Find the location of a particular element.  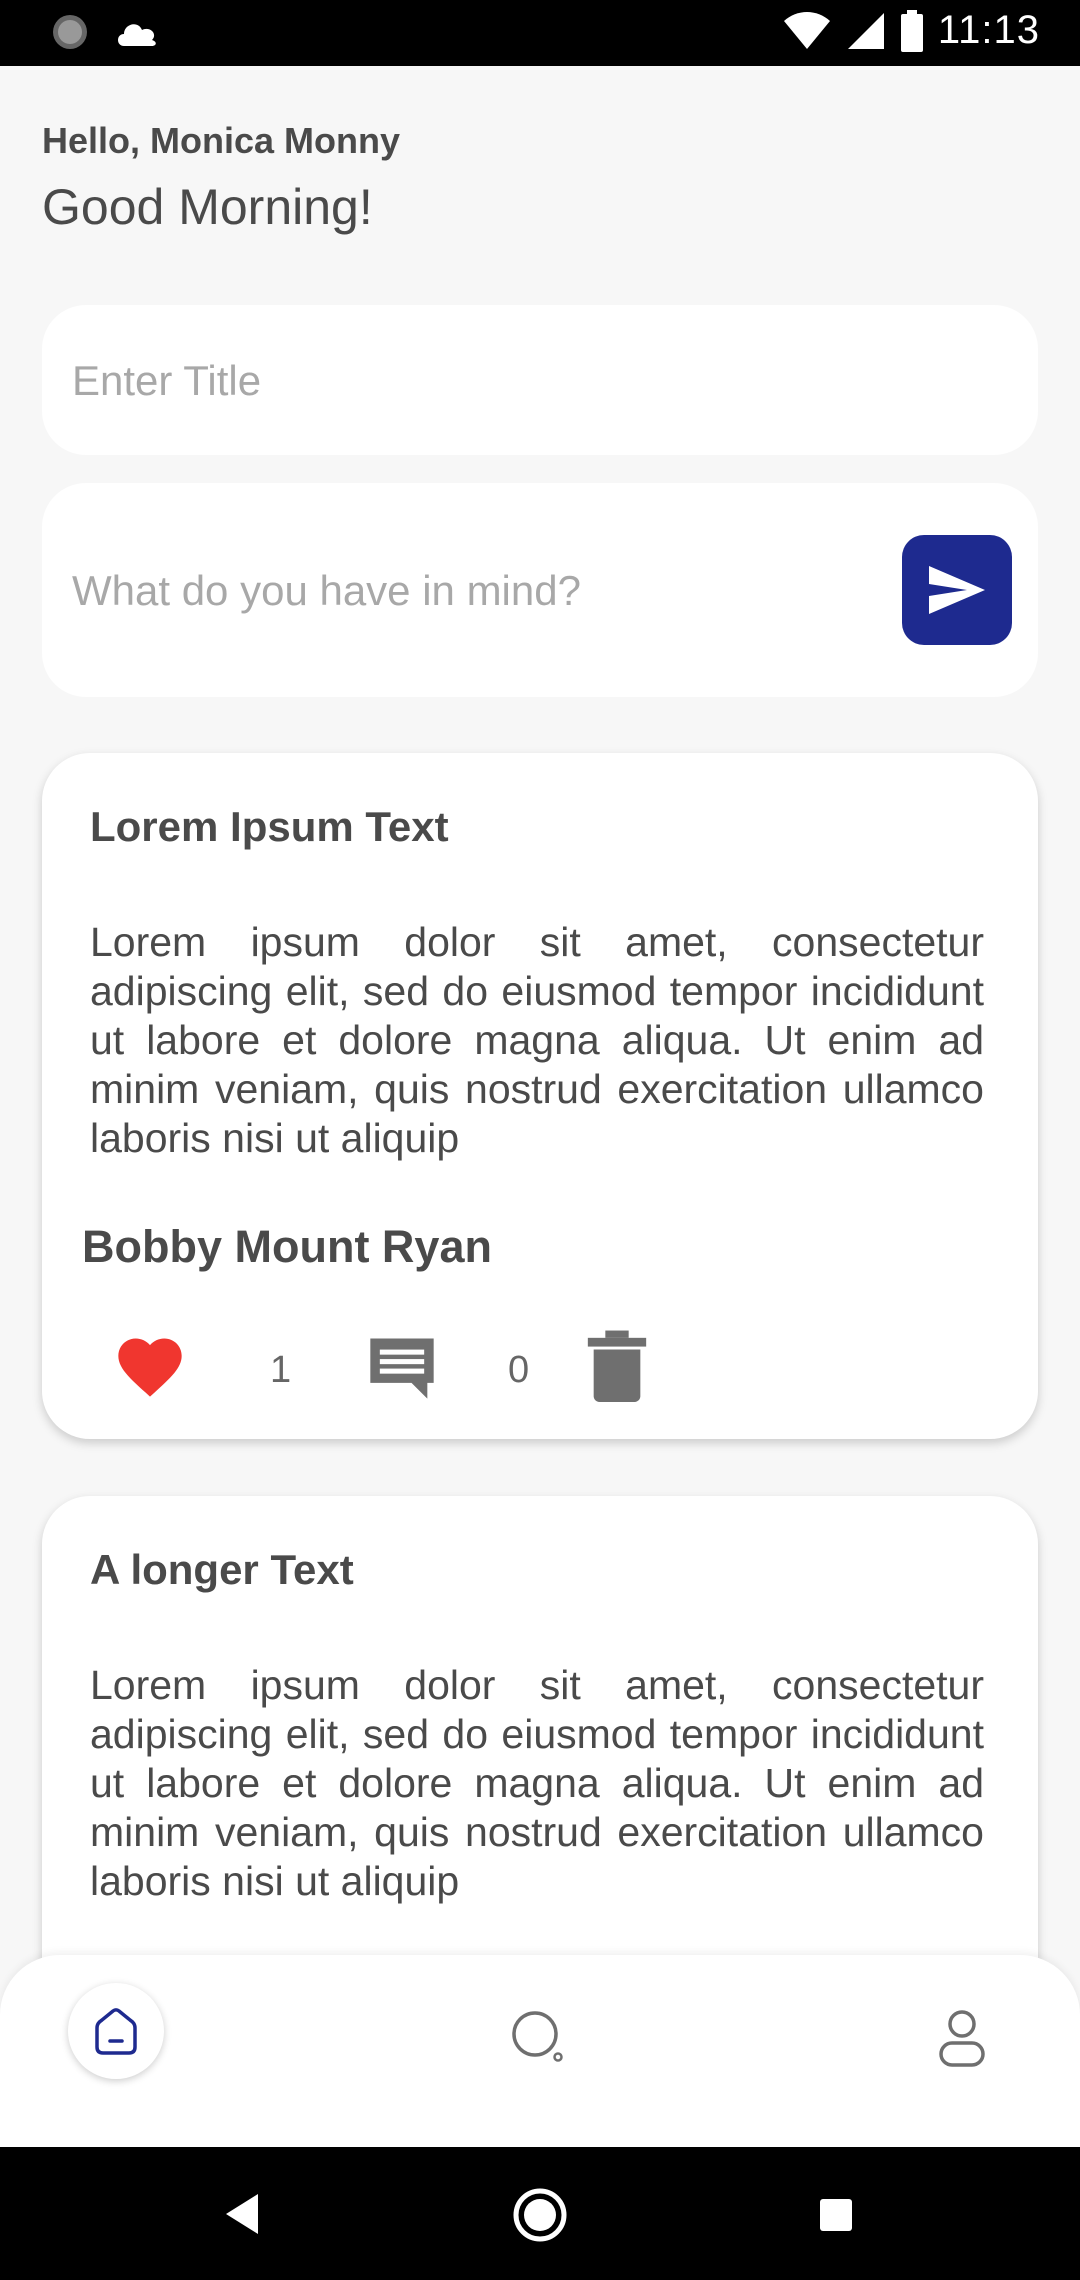

comment-count: 0 is located at coordinates (519, 1370).